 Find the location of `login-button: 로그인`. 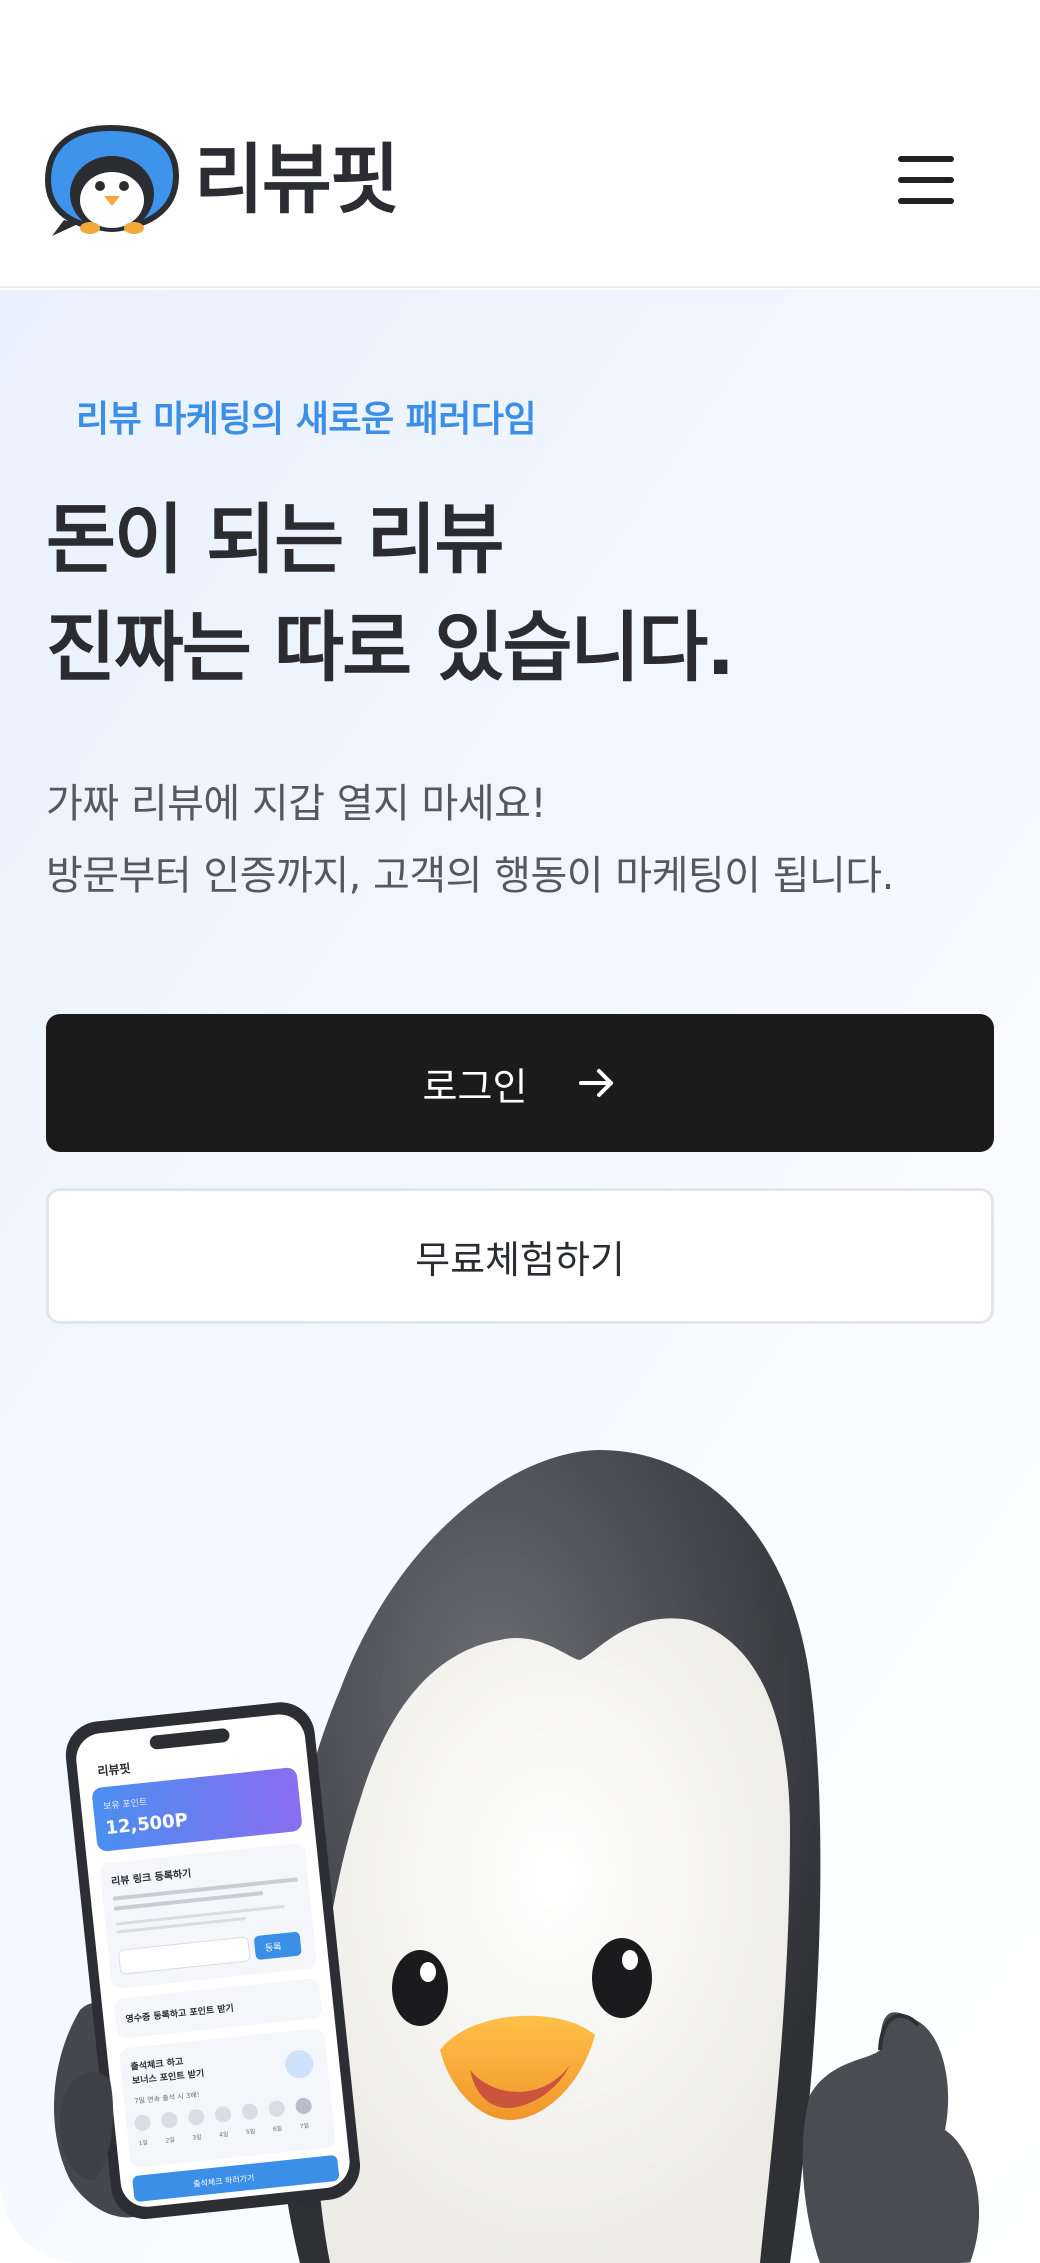

login-button: 로그인 is located at coordinates (520, 1083).